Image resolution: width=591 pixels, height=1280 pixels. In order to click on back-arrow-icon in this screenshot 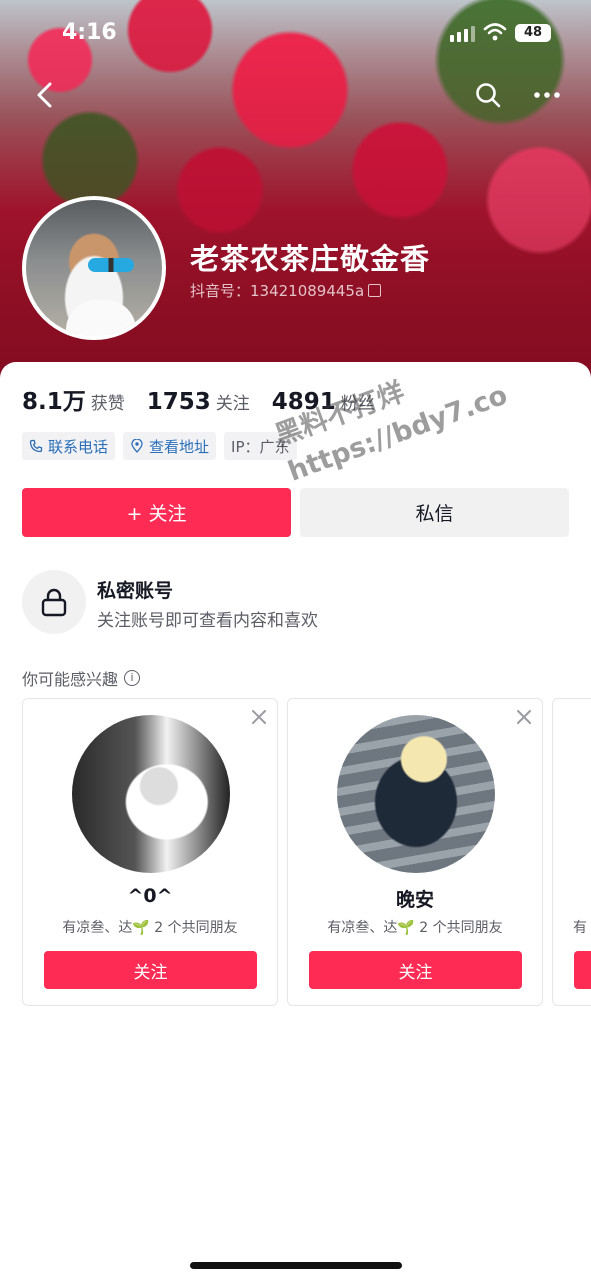, I will do `click(46, 95)`.